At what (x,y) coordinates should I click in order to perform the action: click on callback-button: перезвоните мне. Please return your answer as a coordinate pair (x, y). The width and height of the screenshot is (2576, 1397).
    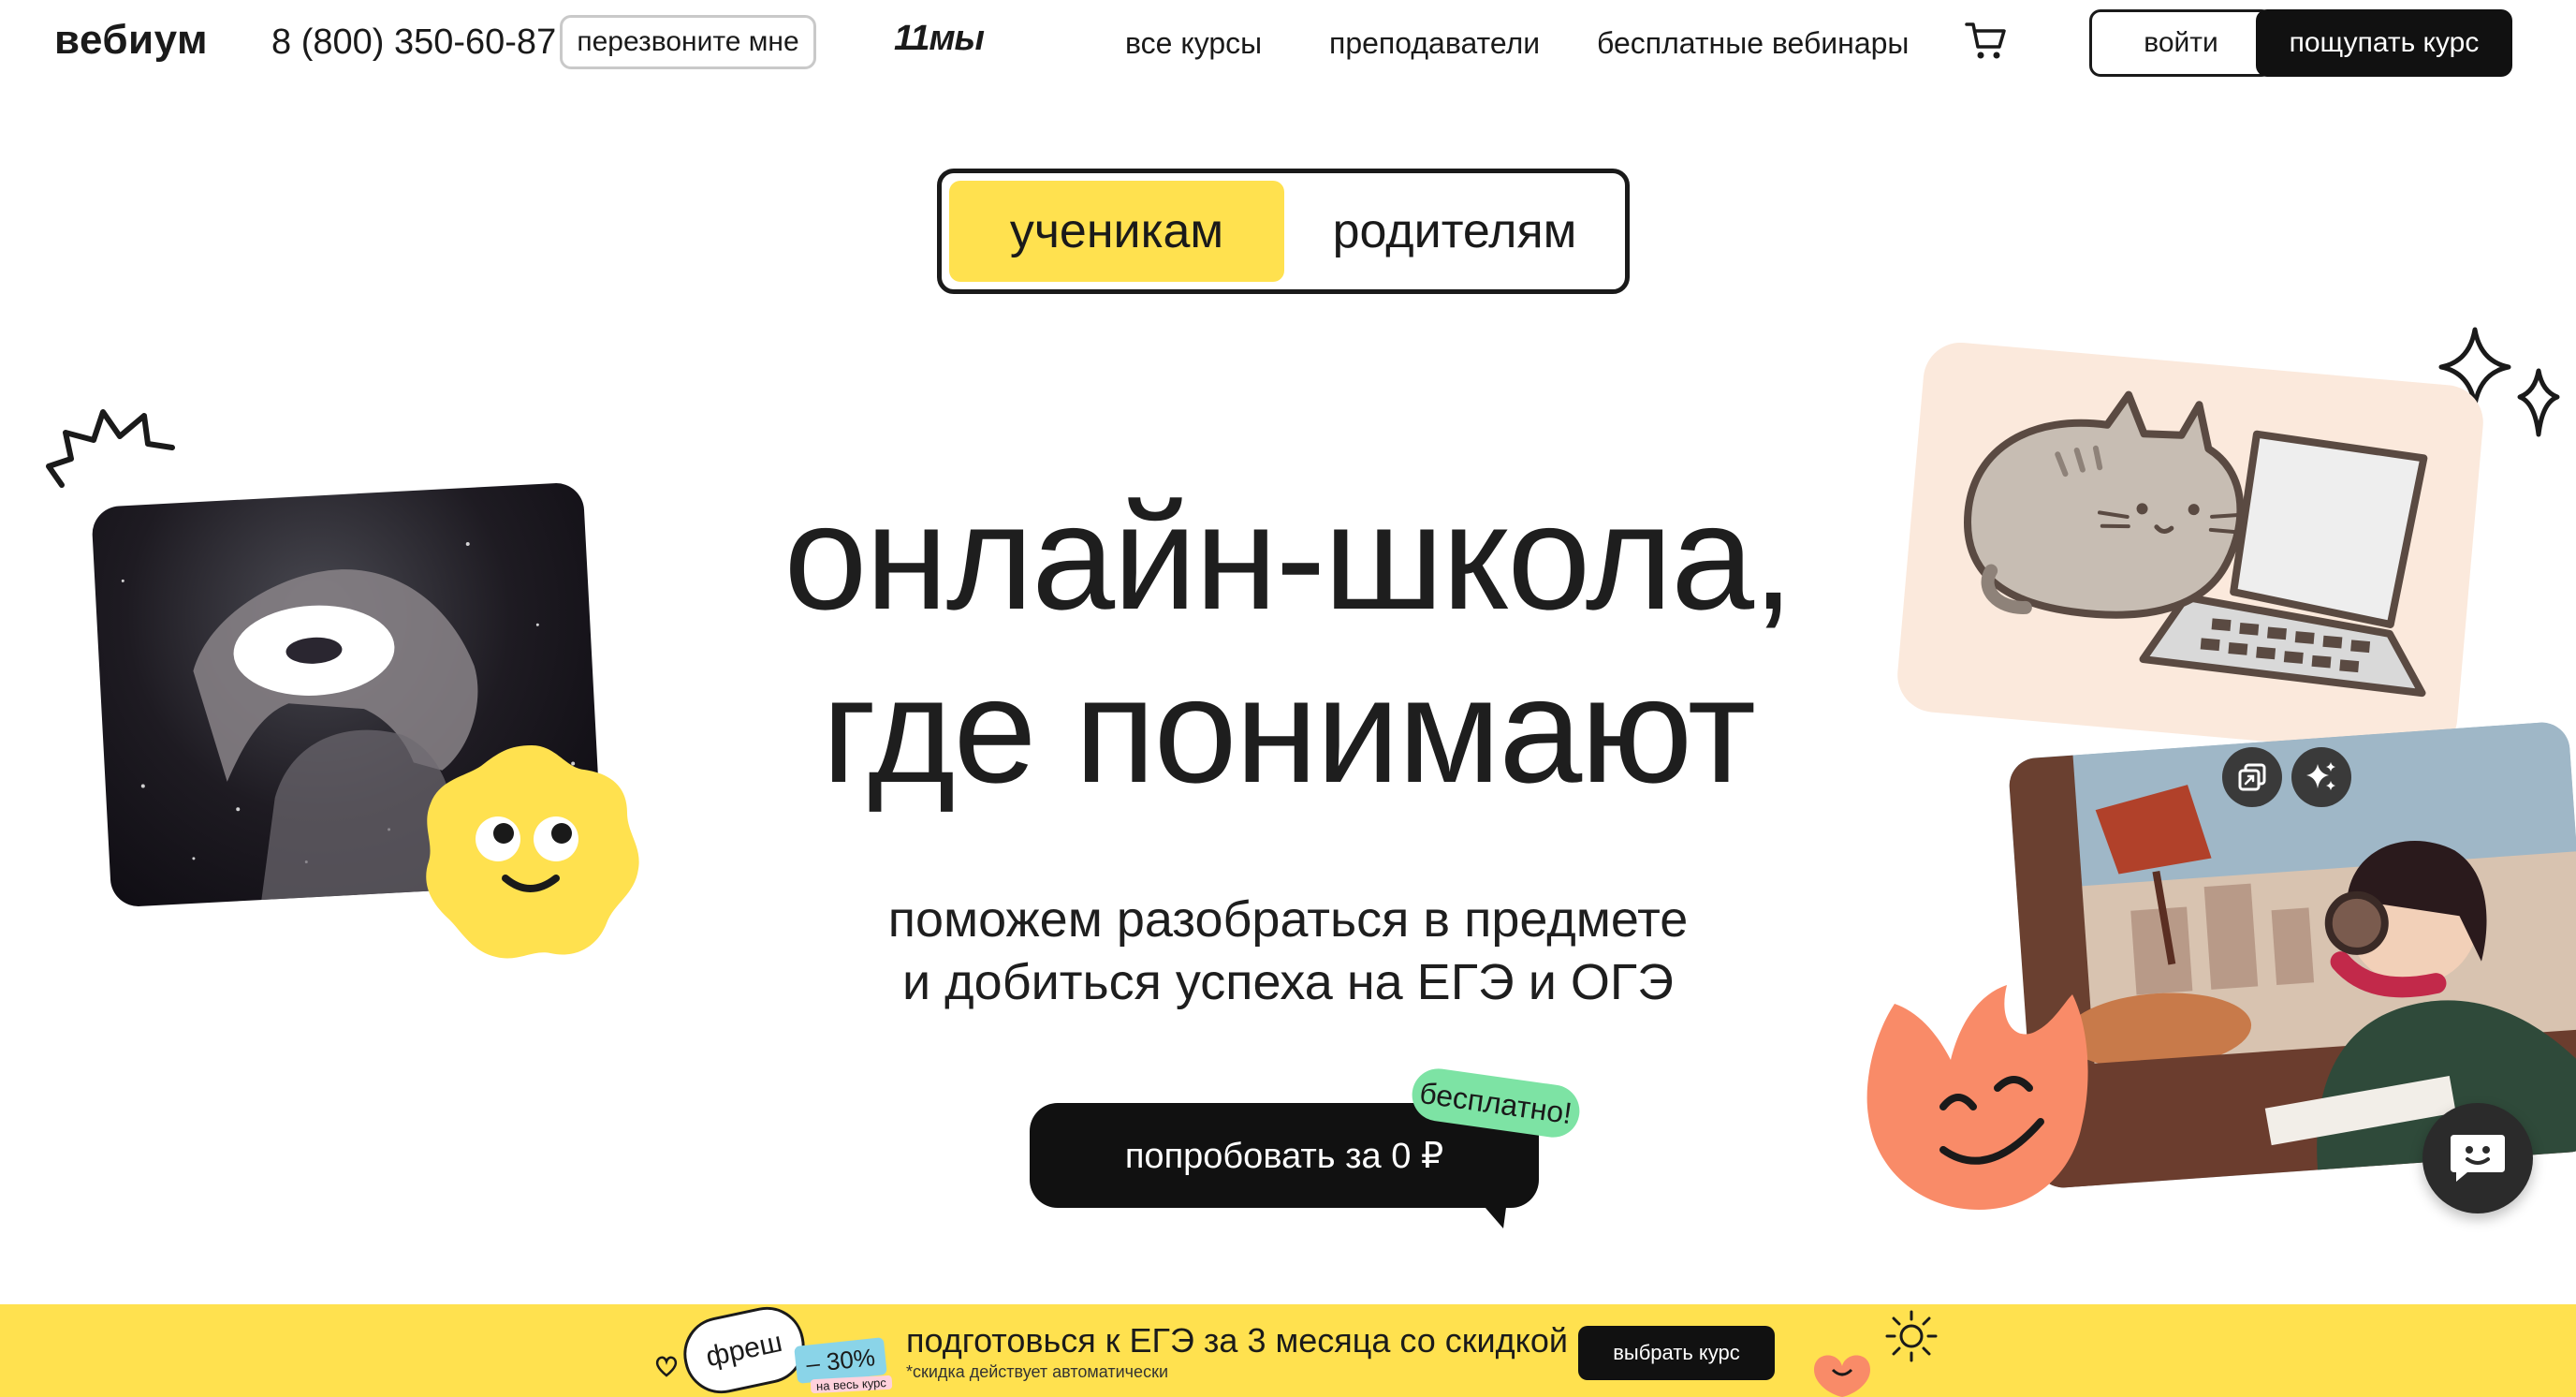
    Looking at the image, I should click on (688, 42).